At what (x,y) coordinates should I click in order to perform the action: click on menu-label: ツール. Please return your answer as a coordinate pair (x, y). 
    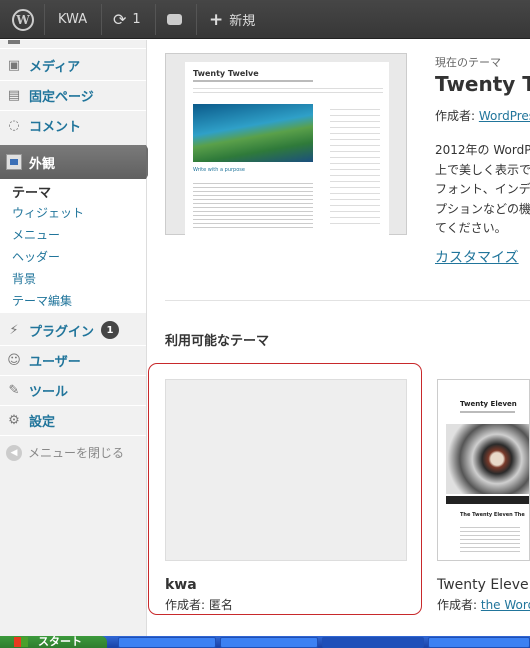
    Looking at the image, I should click on (49, 392).